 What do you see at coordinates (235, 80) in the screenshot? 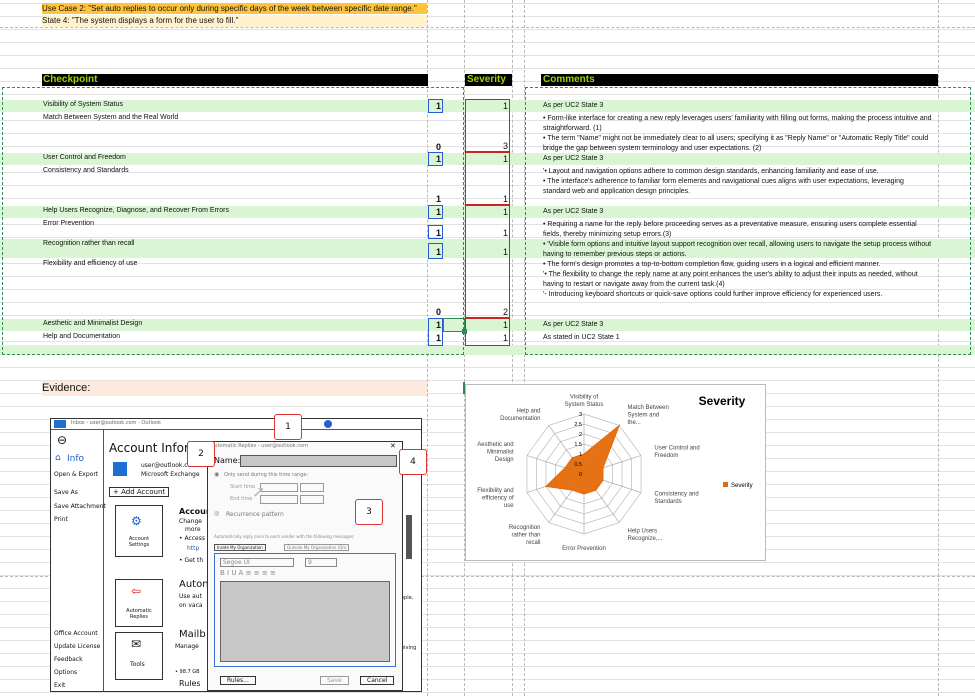
I see `checkpoint-header: Checkpoint` at bounding box center [235, 80].